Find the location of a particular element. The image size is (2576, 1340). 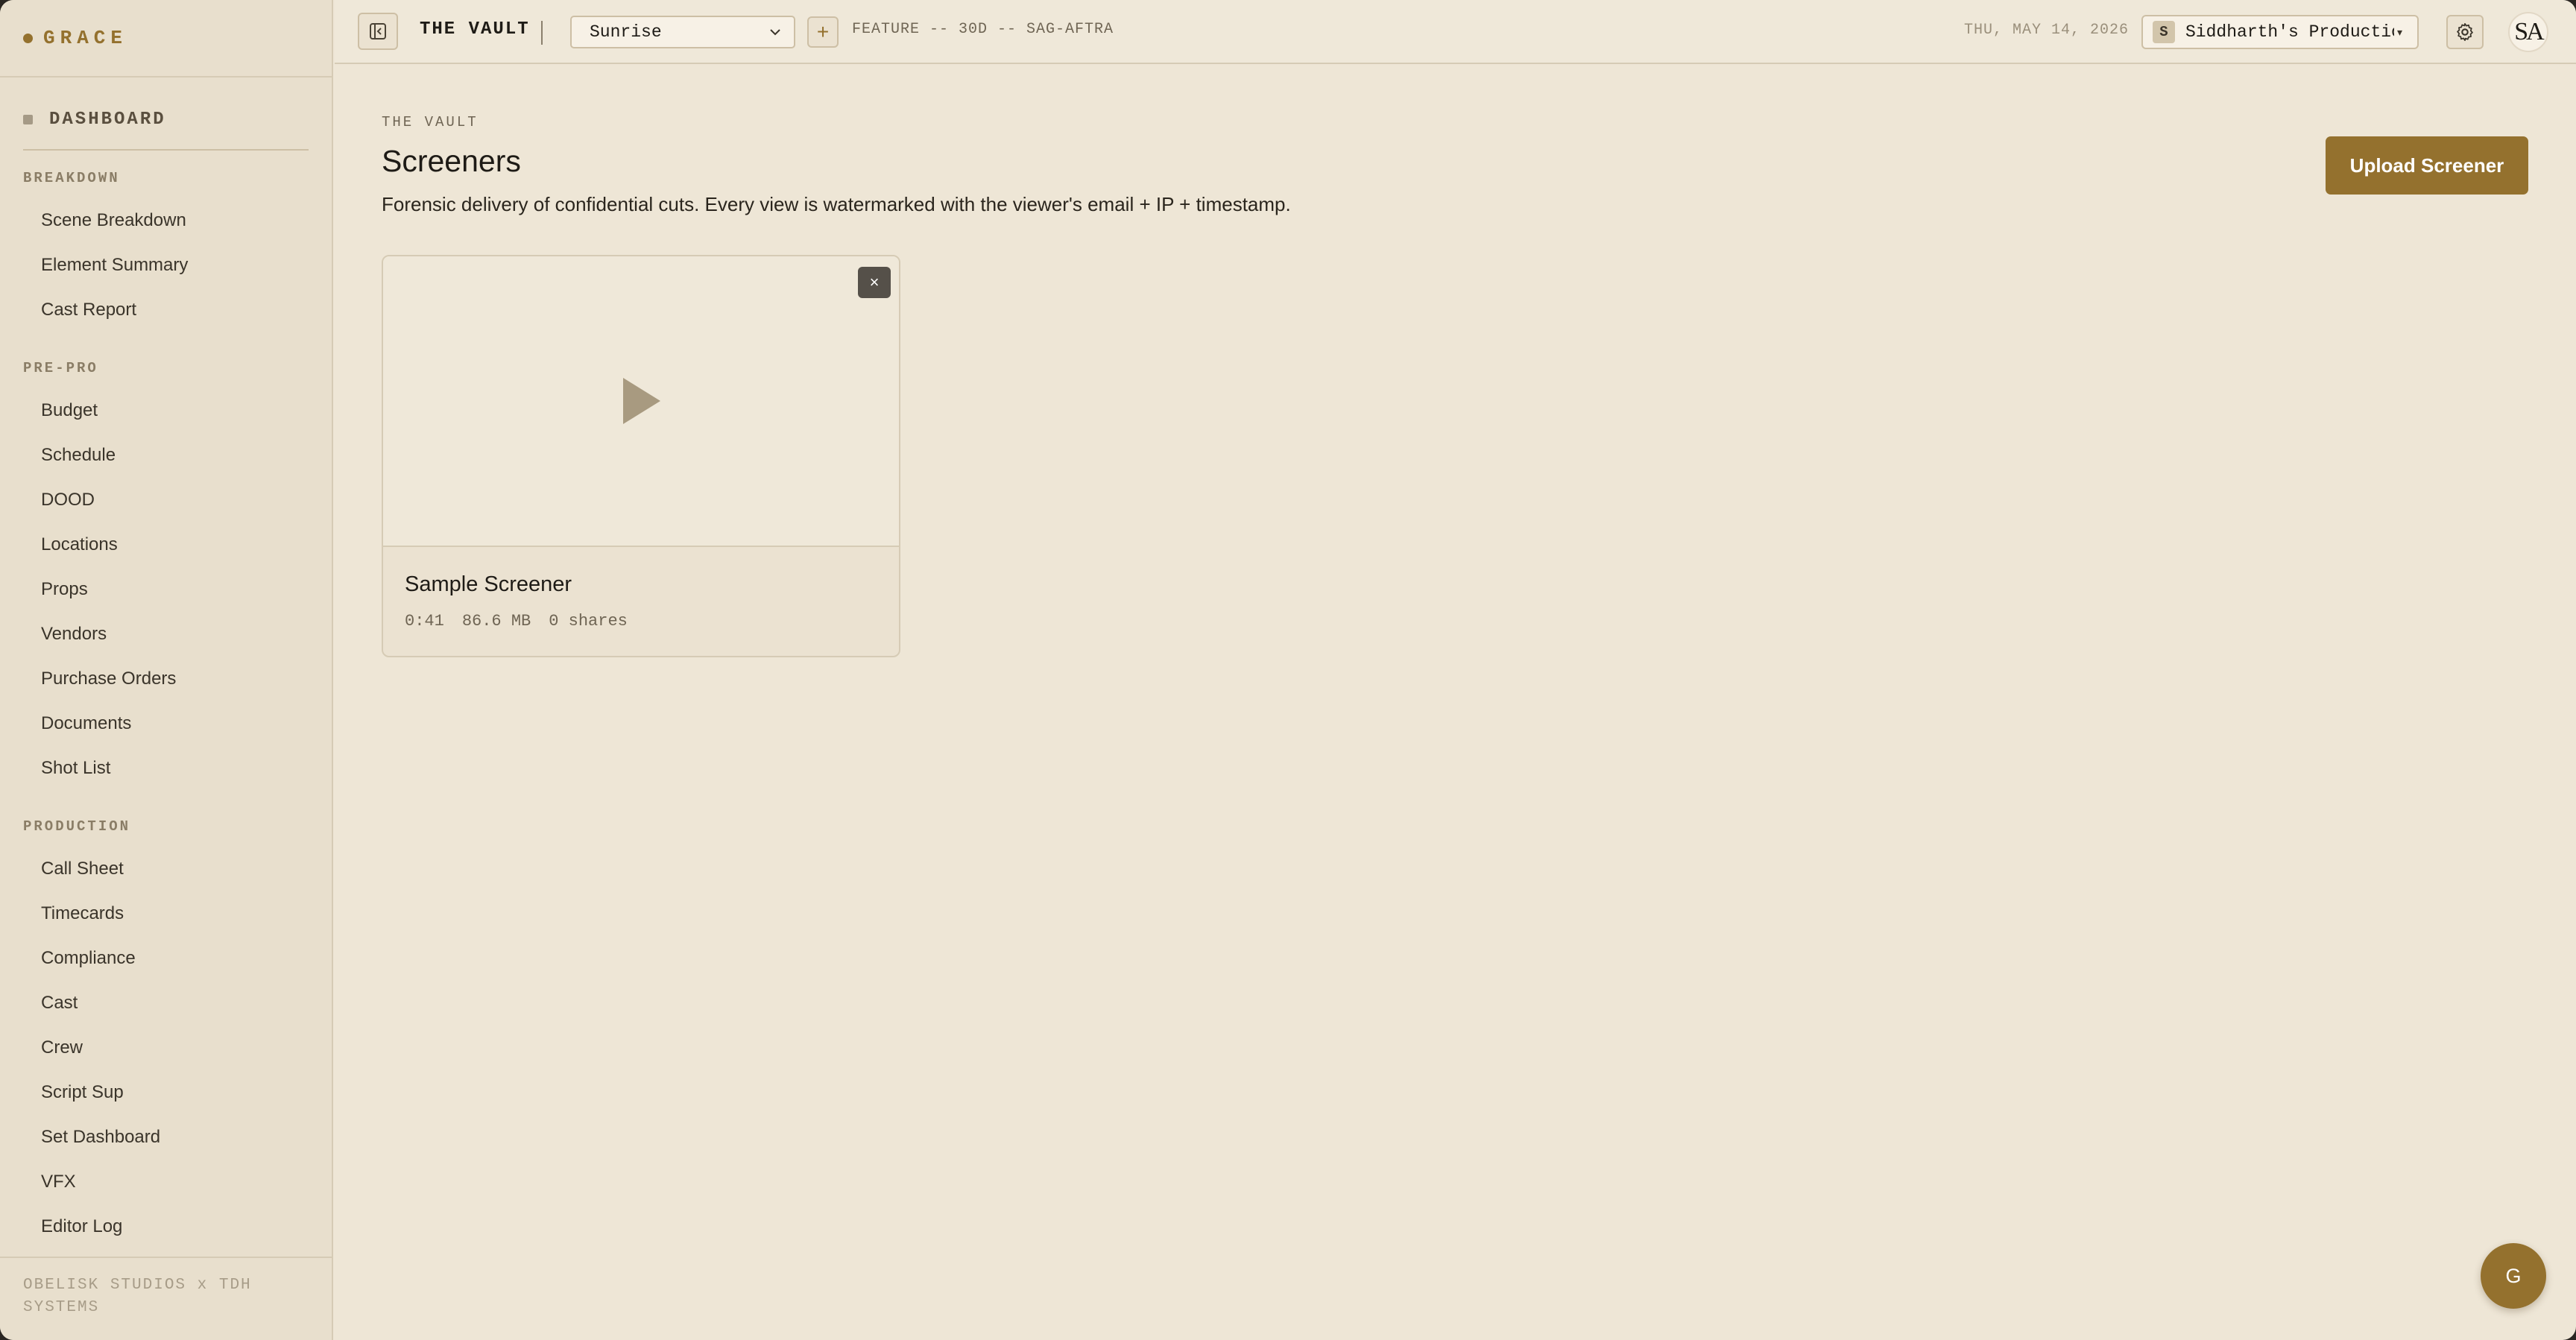

chevron-down-icon is located at coordinates (775, 32).